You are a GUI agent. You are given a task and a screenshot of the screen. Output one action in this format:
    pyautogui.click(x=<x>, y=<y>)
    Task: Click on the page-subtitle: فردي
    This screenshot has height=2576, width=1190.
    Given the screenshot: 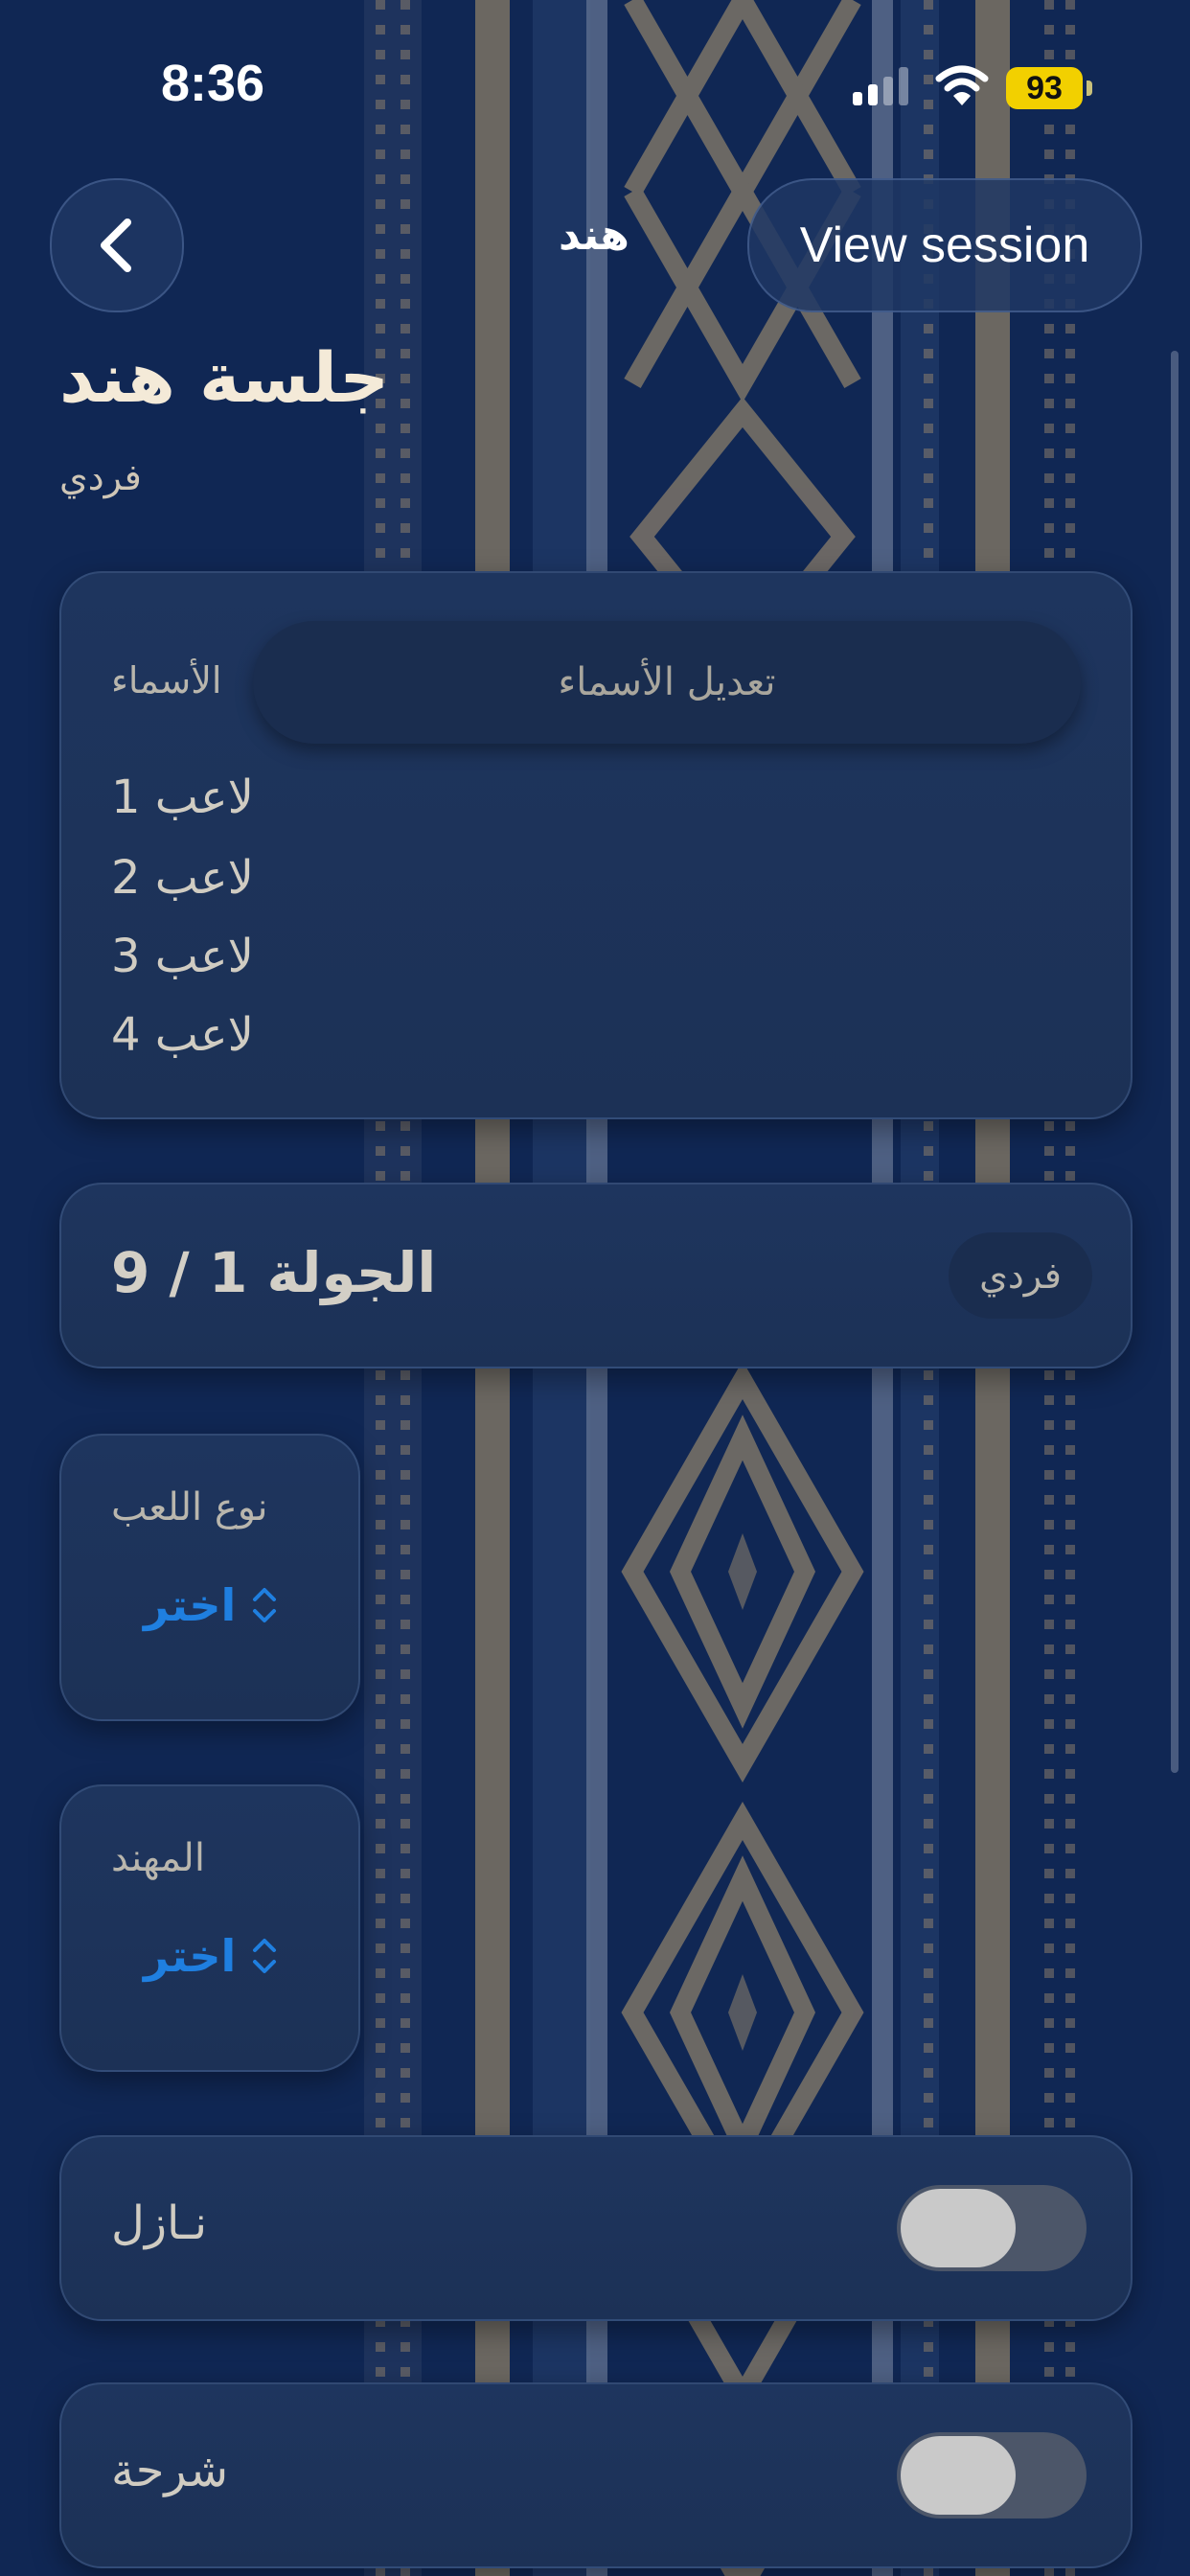 What is the action you would take?
    pyautogui.click(x=101, y=477)
    